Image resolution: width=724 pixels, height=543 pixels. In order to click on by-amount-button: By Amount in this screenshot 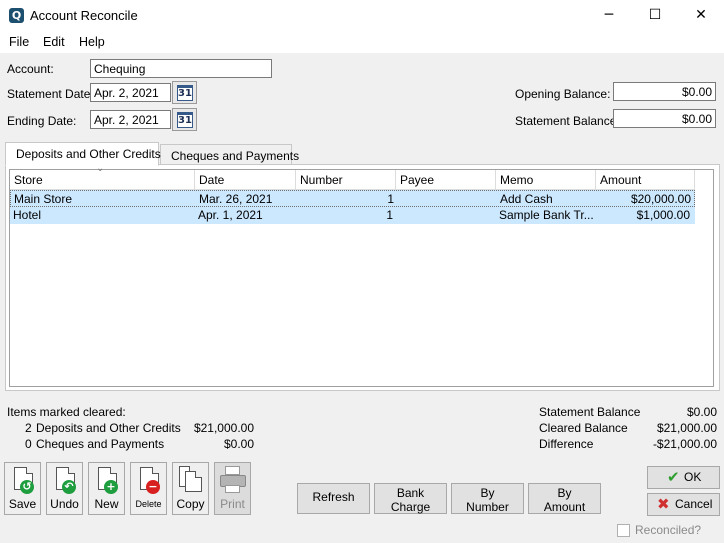, I will do `click(564, 498)`.